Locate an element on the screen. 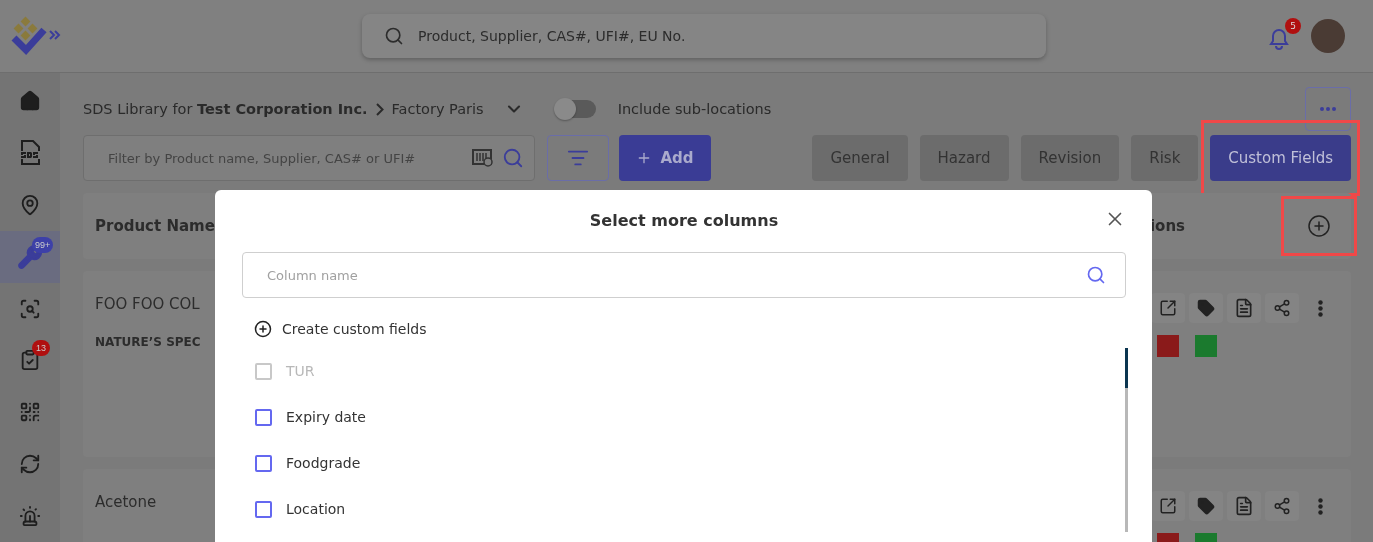 This screenshot has width=1373, height=542. sidebar-item: 13 is located at coordinates (30, 360).